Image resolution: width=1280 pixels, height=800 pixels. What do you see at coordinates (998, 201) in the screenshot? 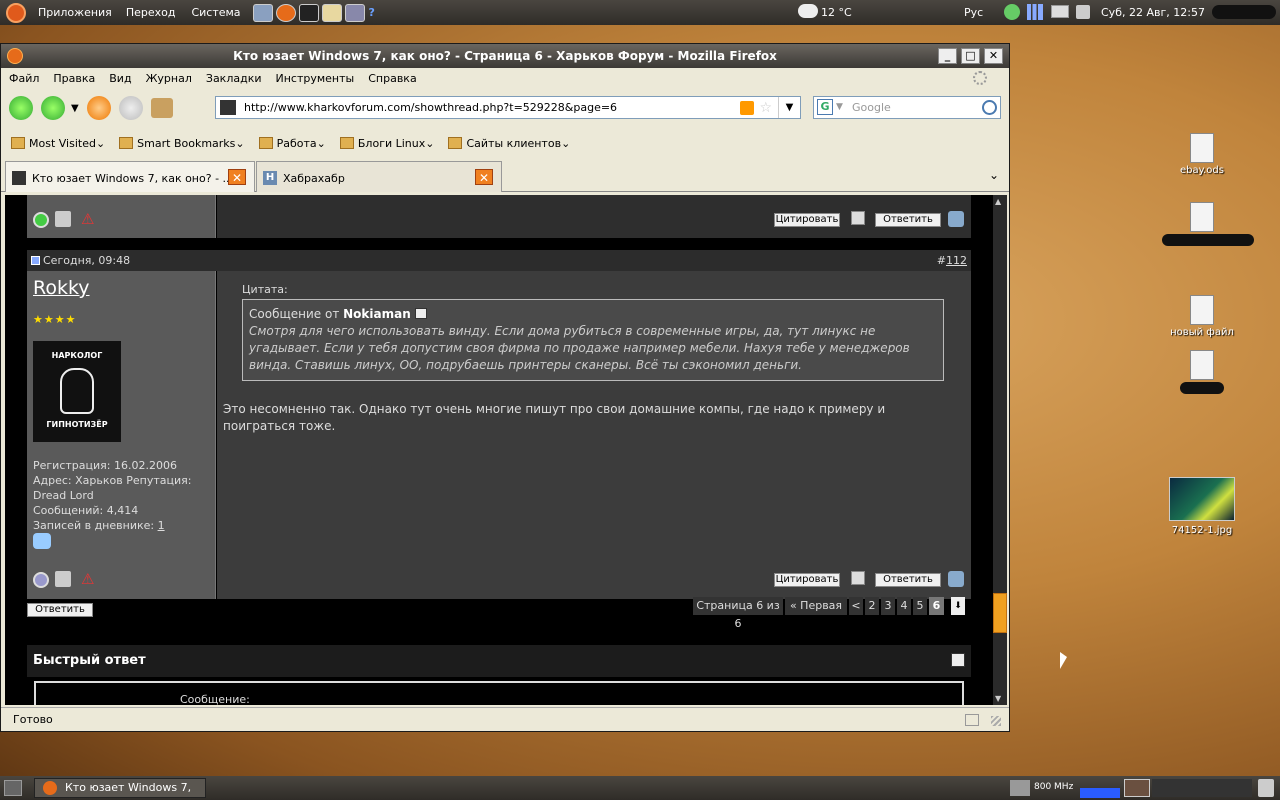
I see `scroll-up-icon: ▲` at bounding box center [998, 201].